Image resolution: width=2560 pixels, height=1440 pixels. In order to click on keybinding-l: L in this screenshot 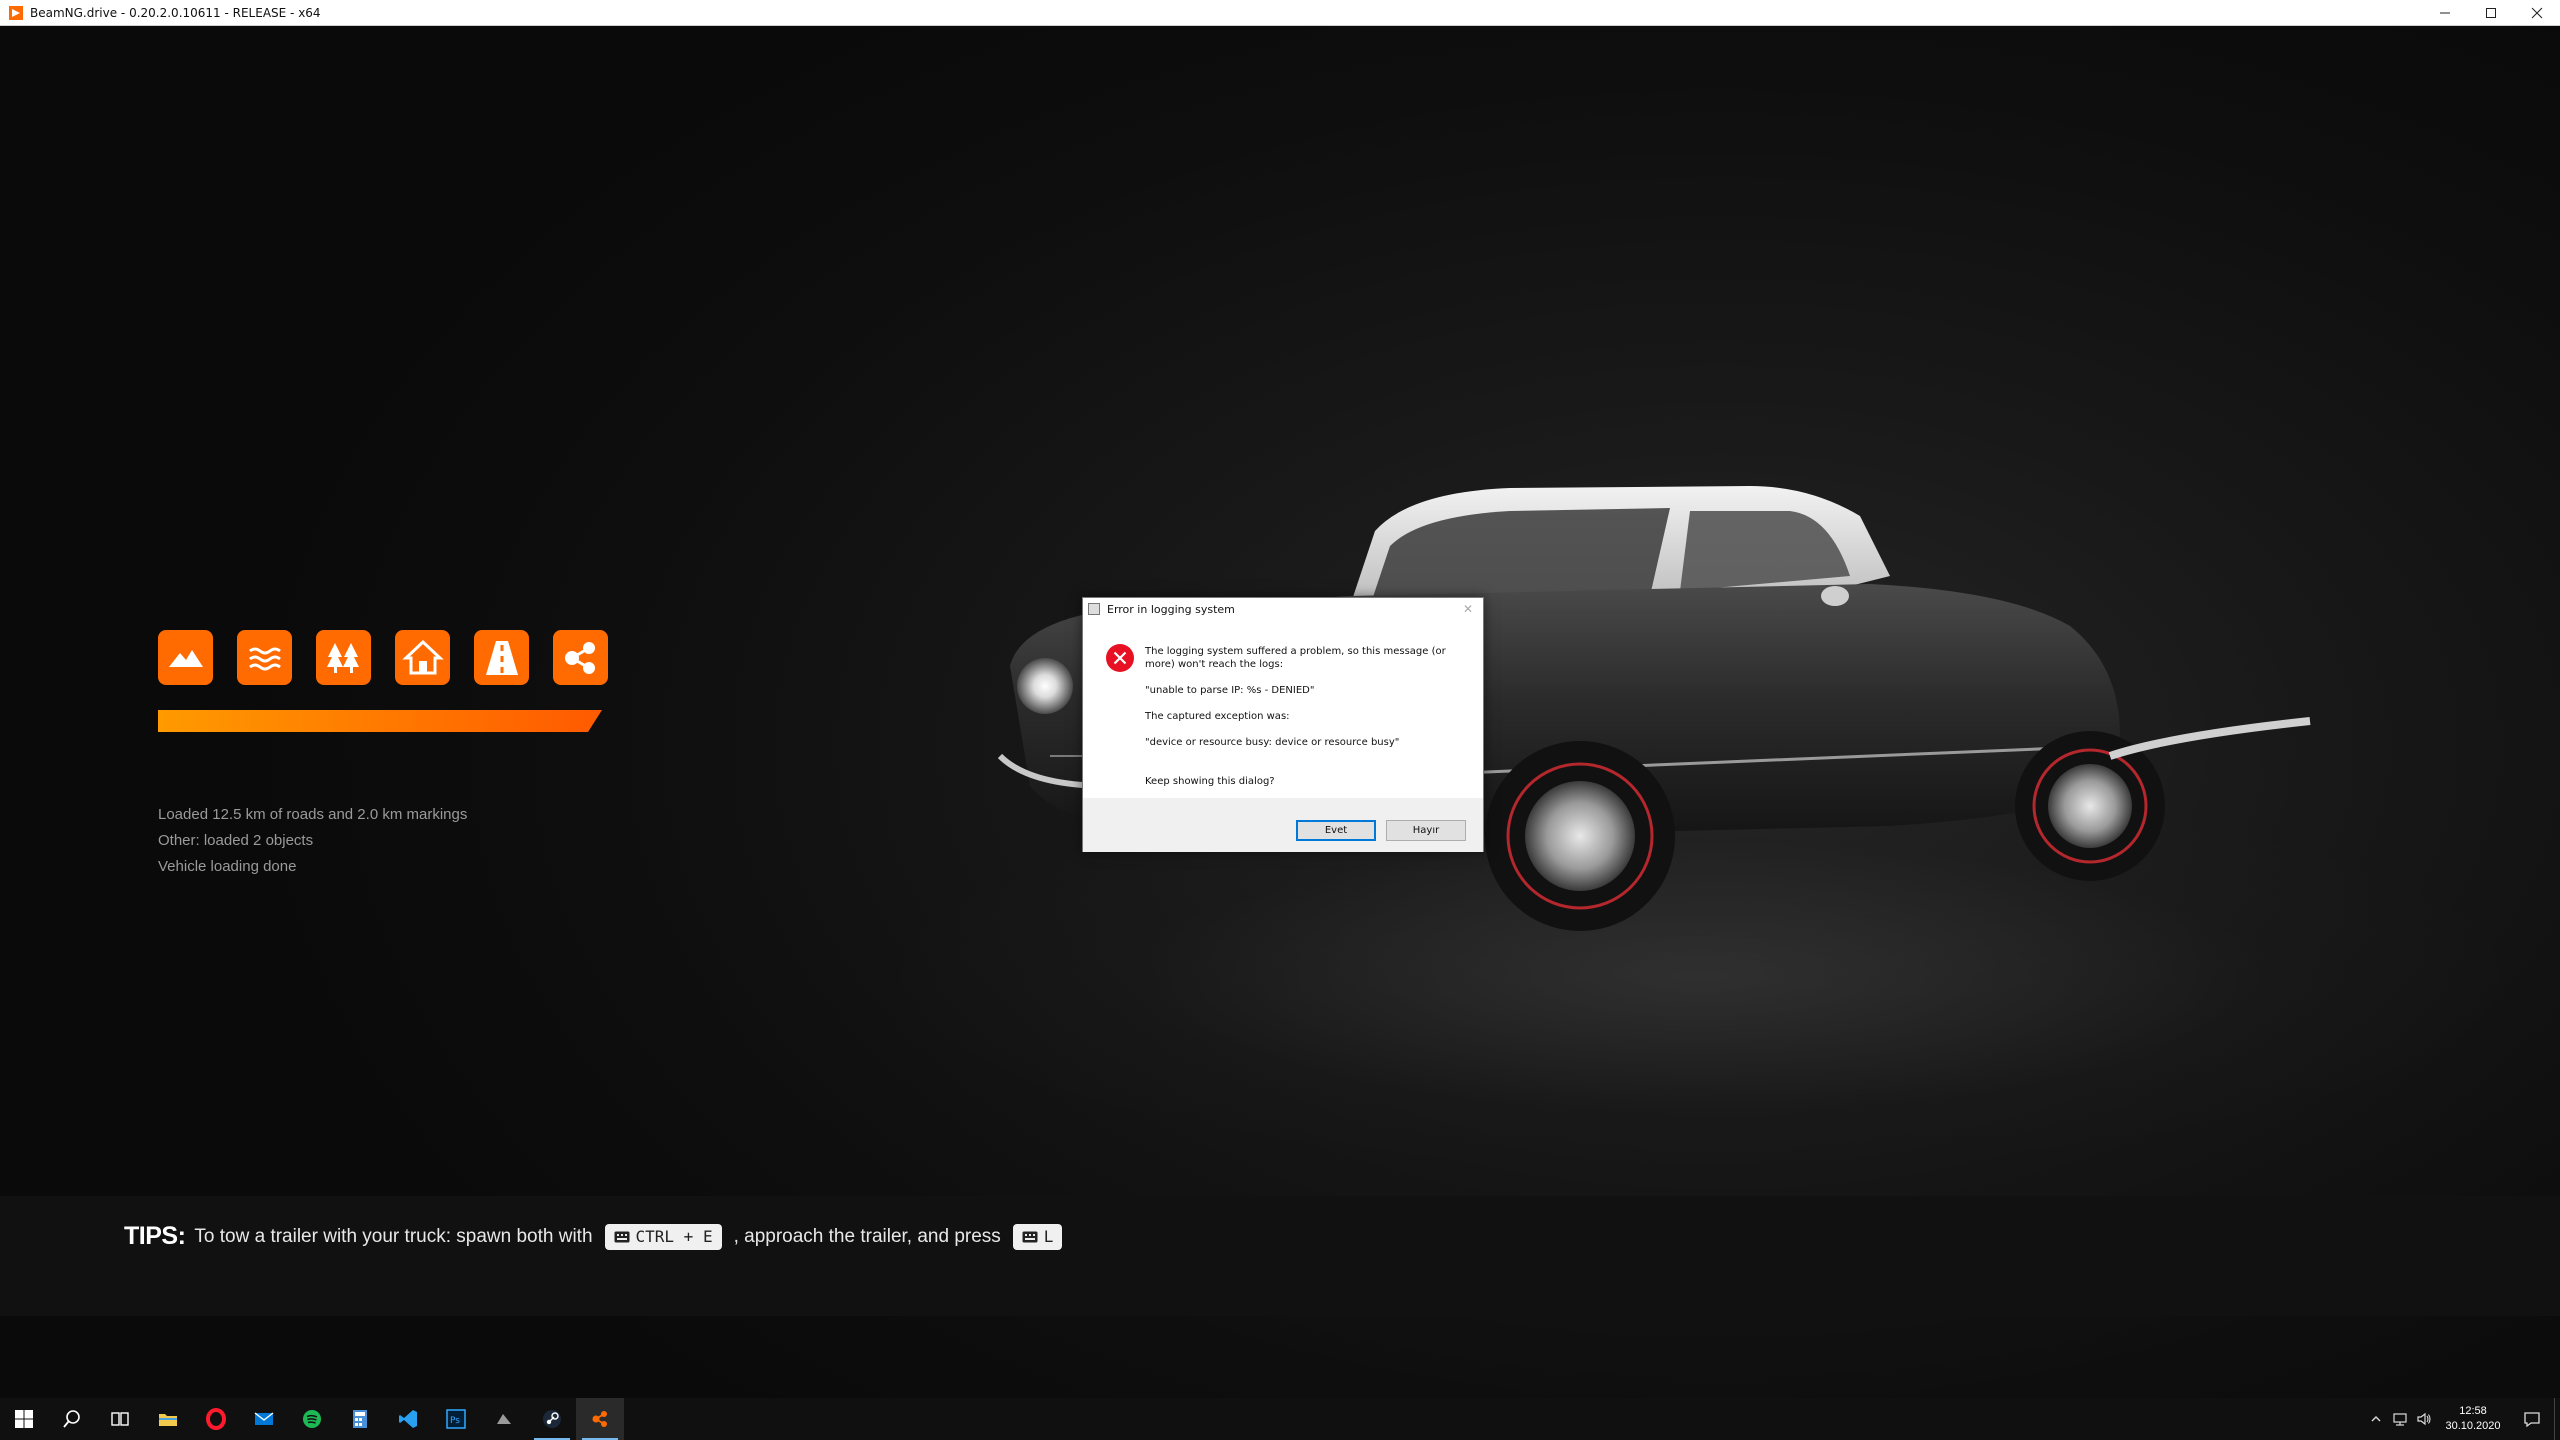, I will do `click(1037, 1236)`.